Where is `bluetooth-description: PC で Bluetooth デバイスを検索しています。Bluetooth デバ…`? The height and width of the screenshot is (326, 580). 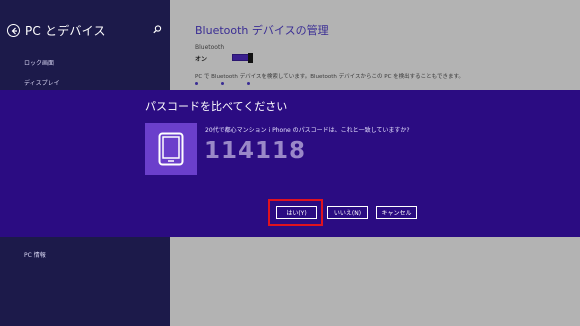 bluetooth-description: PC で Bluetooth デバイスを検索しています。Bluetooth デバ… is located at coordinates (329, 77).